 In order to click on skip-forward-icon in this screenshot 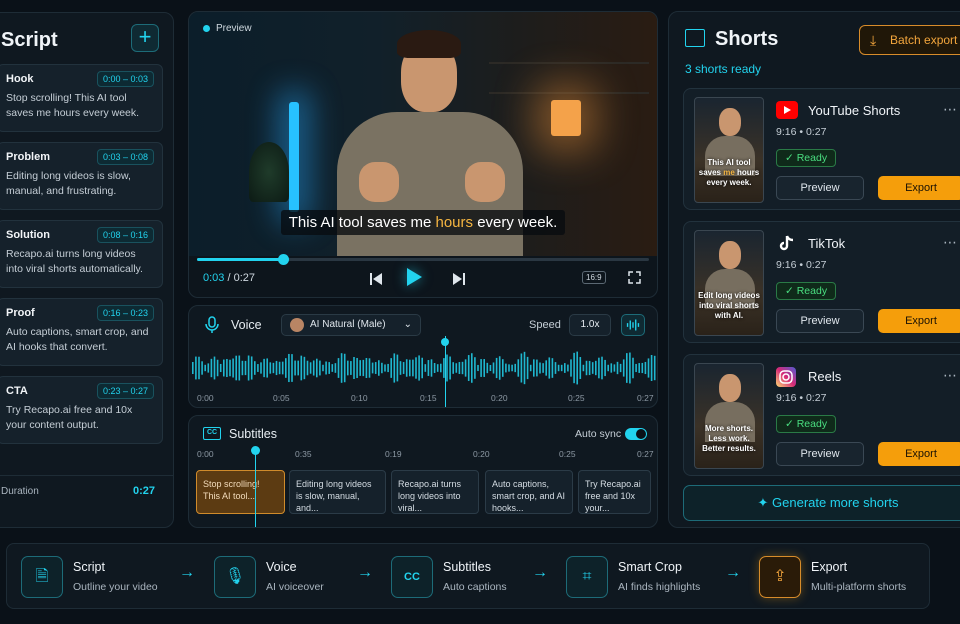, I will do `click(459, 279)`.